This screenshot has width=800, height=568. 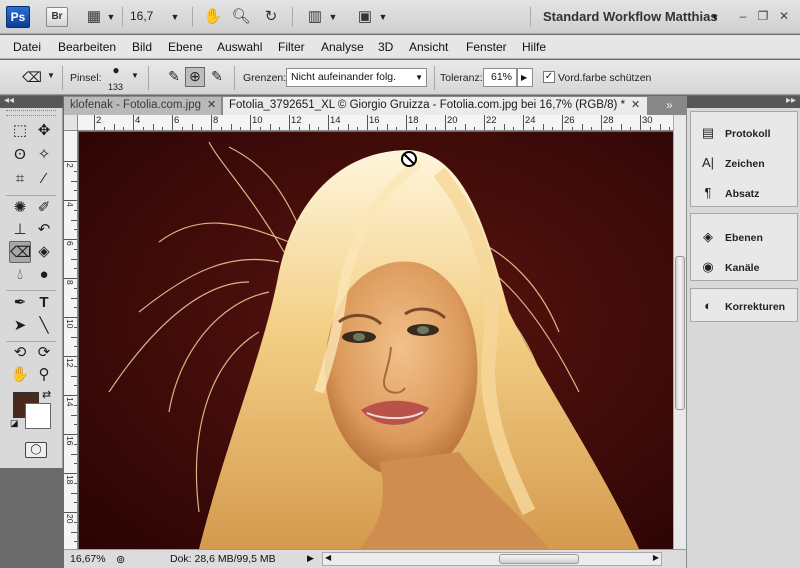 What do you see at coordinates (20, 252) in the screenshot?
I see `background-eraser-tool-icon: ⌫` at bounding box center [20, 252].